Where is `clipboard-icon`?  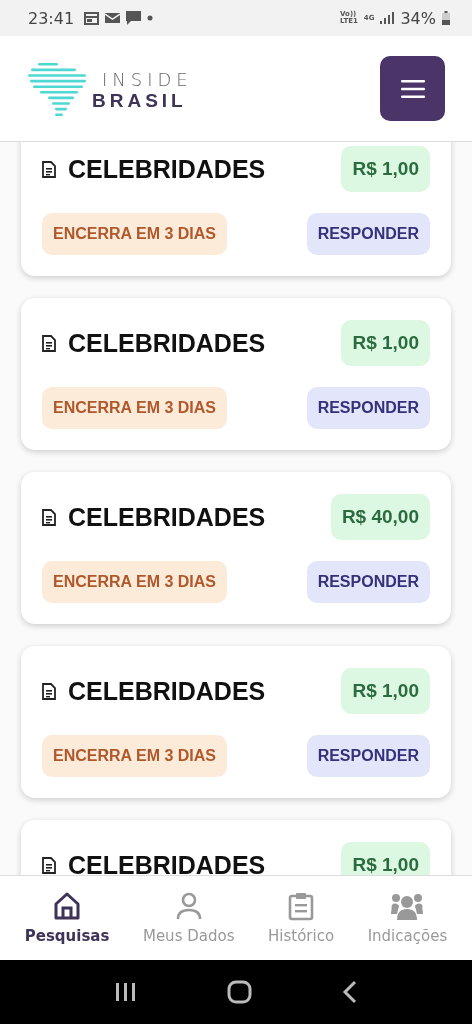
clipboard-icon is located at coordinates (301, 906).